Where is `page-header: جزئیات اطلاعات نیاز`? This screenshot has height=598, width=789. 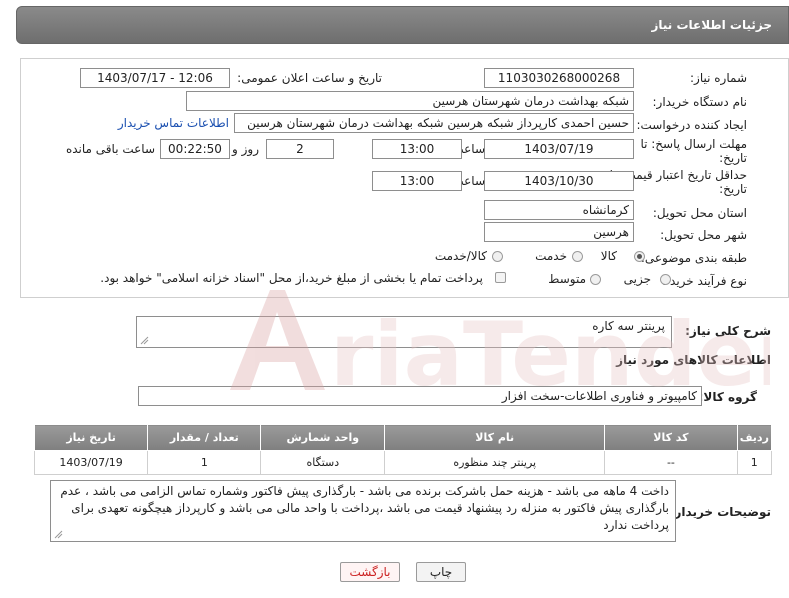 page-header: جزئیات اطلاعات نیاز is located at coordinates (402, 25).